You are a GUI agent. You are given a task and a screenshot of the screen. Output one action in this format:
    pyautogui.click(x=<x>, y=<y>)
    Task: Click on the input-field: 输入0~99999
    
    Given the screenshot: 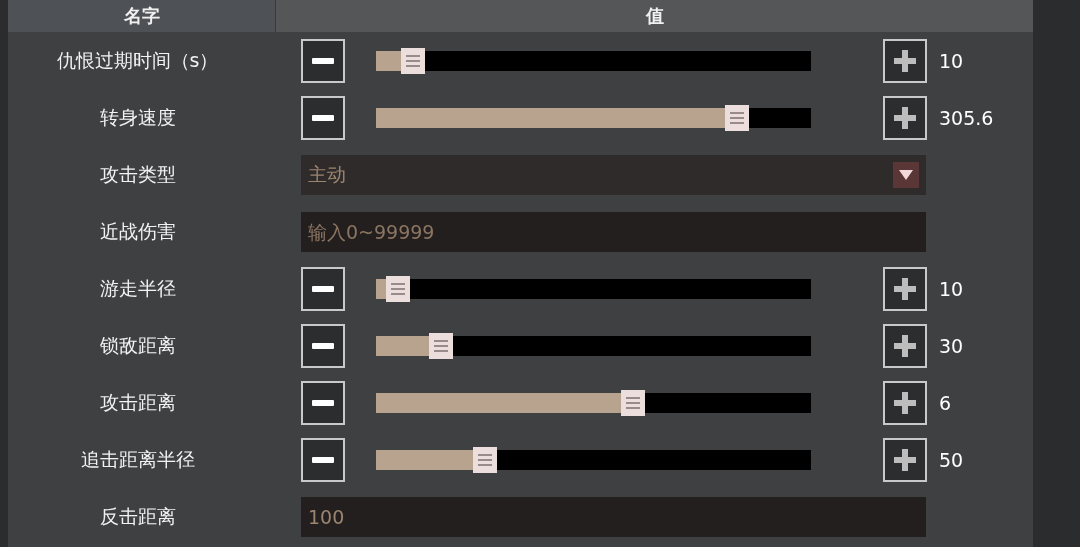 What is the action you would take?
    pyautogui.click(x=613, y=231)
    